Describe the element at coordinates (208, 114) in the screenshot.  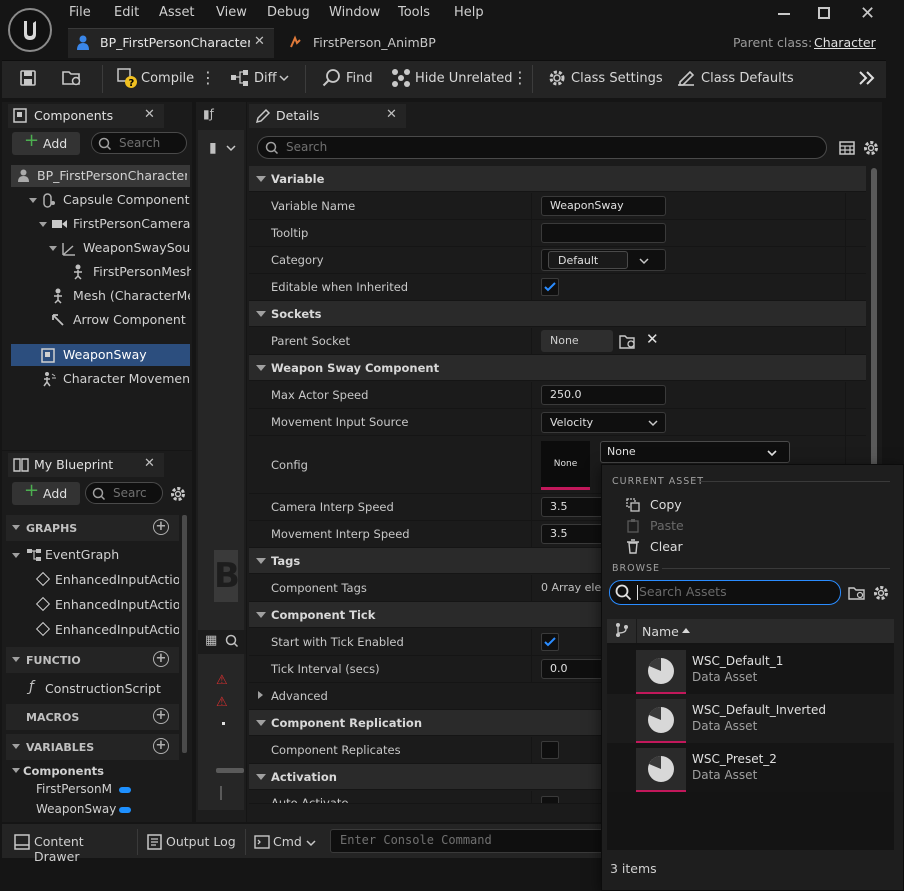
I see `graph-tab-icon: ▮ƒ` at that location.